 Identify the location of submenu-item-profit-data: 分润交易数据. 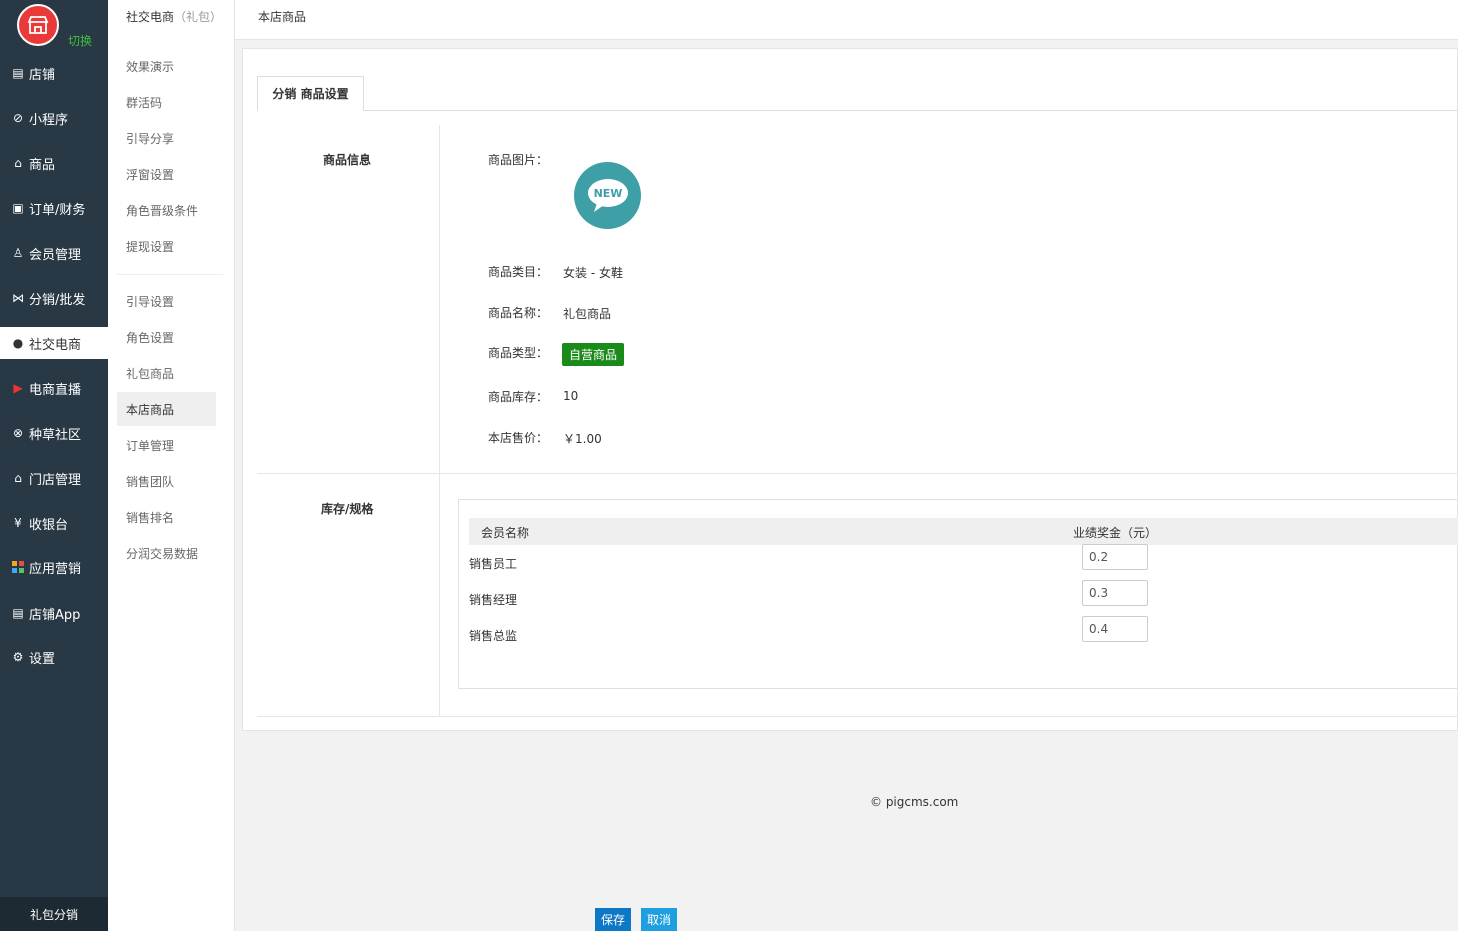
(166, 553).